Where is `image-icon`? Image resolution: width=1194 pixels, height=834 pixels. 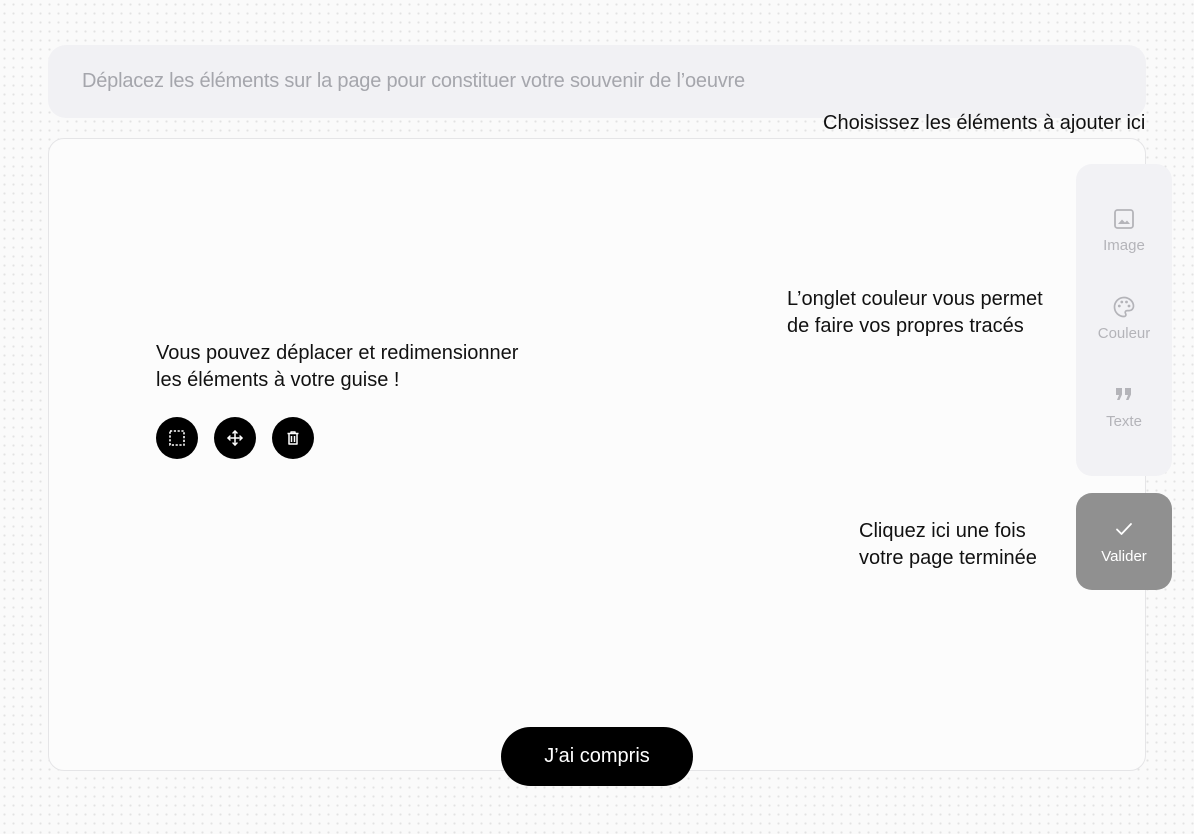
image-icon is located at coordinates (1124, 219).